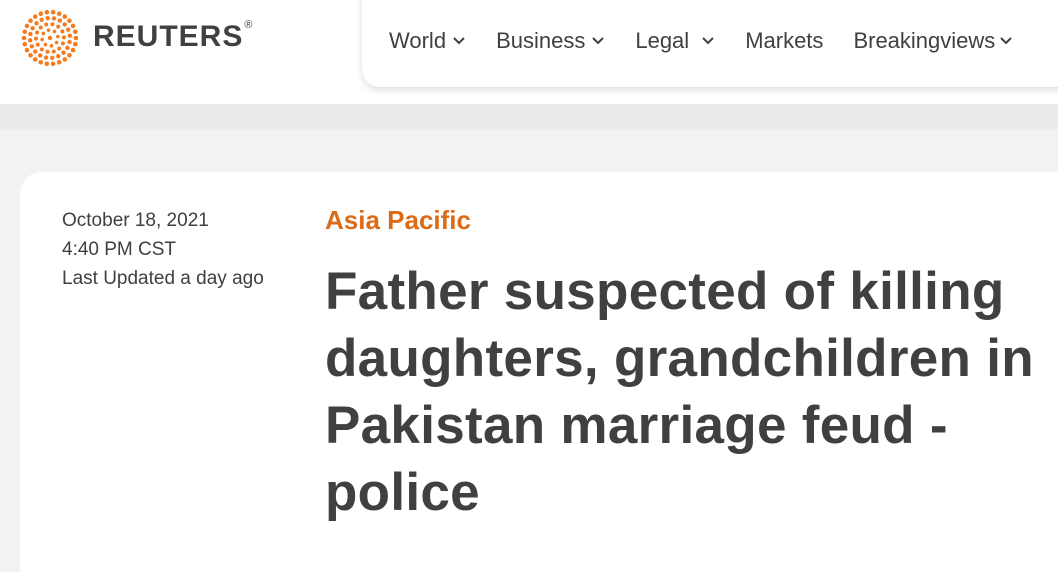 This screenshot has width=1058, height=572. Describe the element at coordinates (50, 38) in the screenshot. I see `reuters-dot-logo-icon` at that location.